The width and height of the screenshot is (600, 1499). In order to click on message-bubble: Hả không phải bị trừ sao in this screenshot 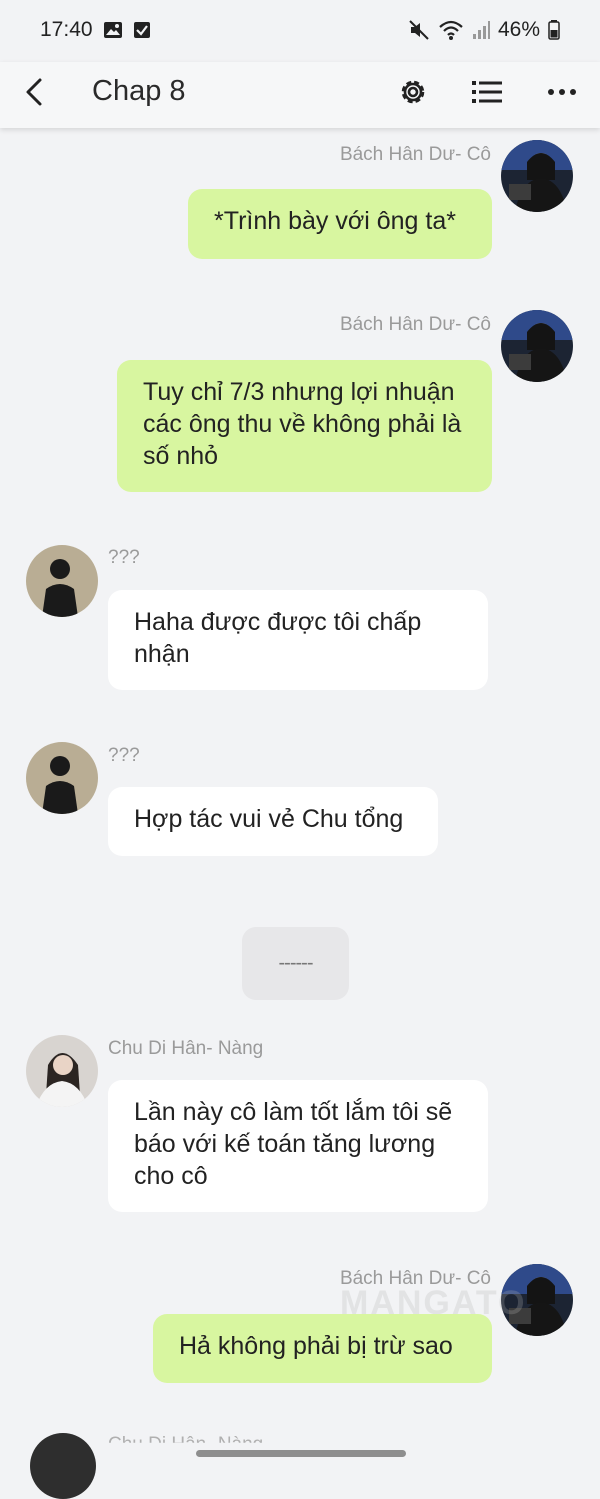, I will do `click(322, 1348)`.